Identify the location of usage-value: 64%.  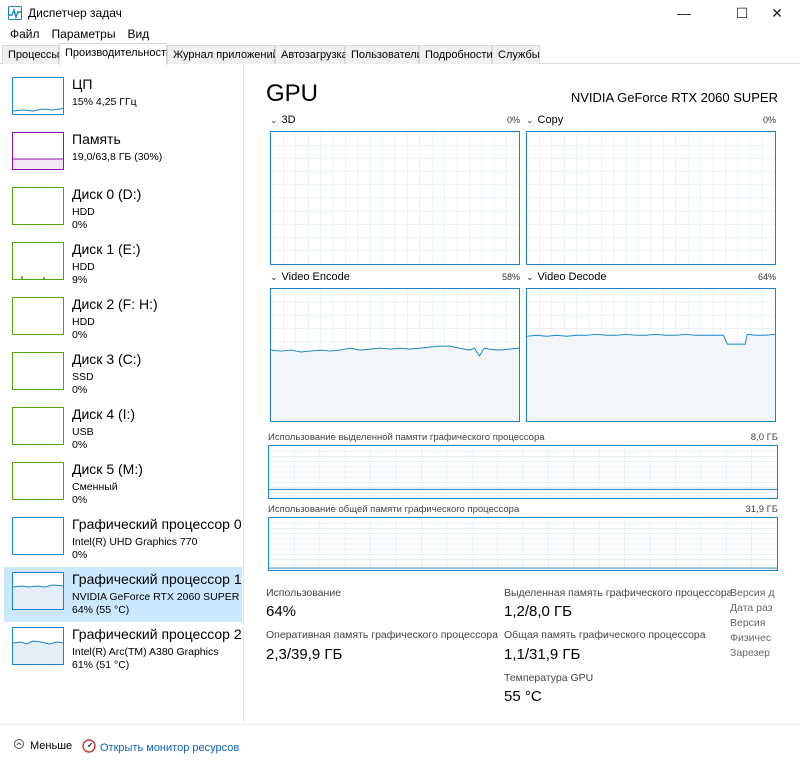
(281, 611).